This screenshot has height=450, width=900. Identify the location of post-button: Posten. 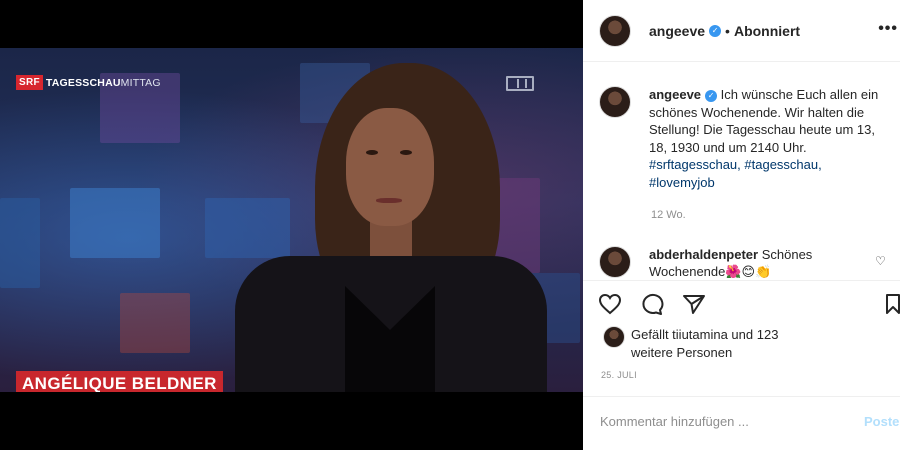
(882, 421).